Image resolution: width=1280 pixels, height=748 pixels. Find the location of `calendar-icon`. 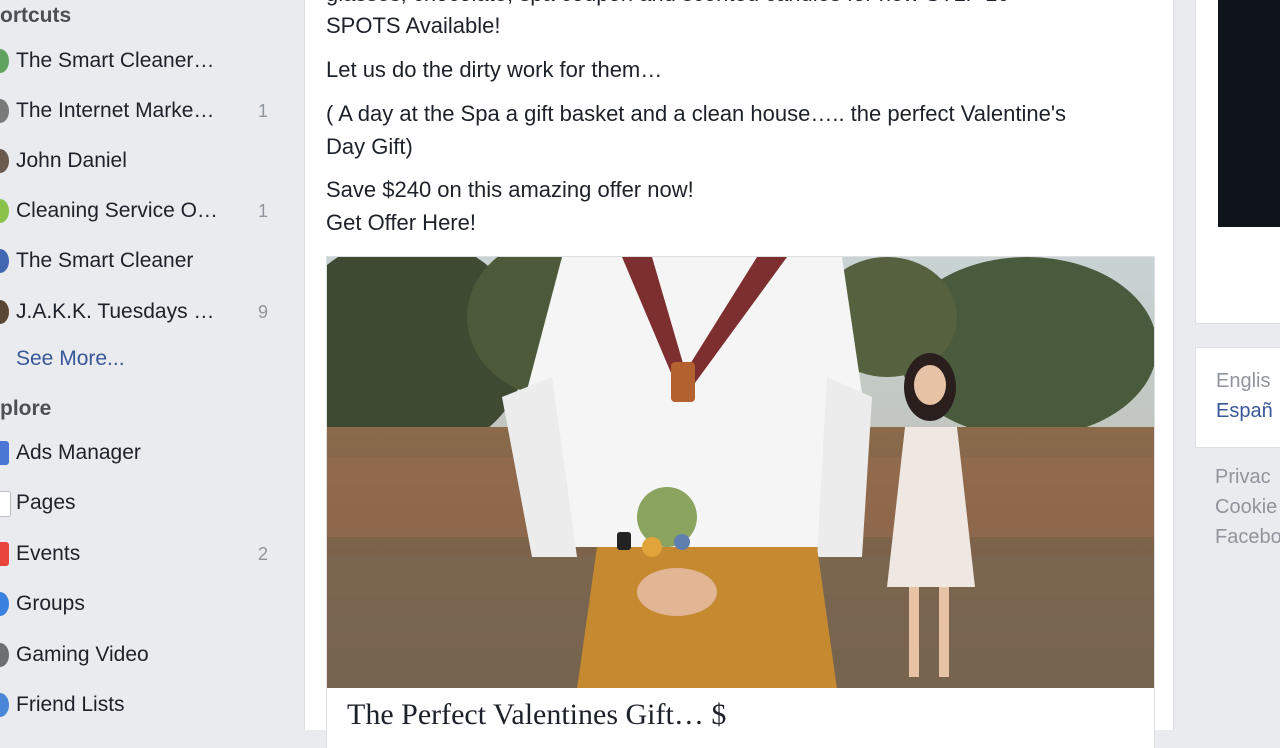

calendar-icon is located at coordinates (4, 554).